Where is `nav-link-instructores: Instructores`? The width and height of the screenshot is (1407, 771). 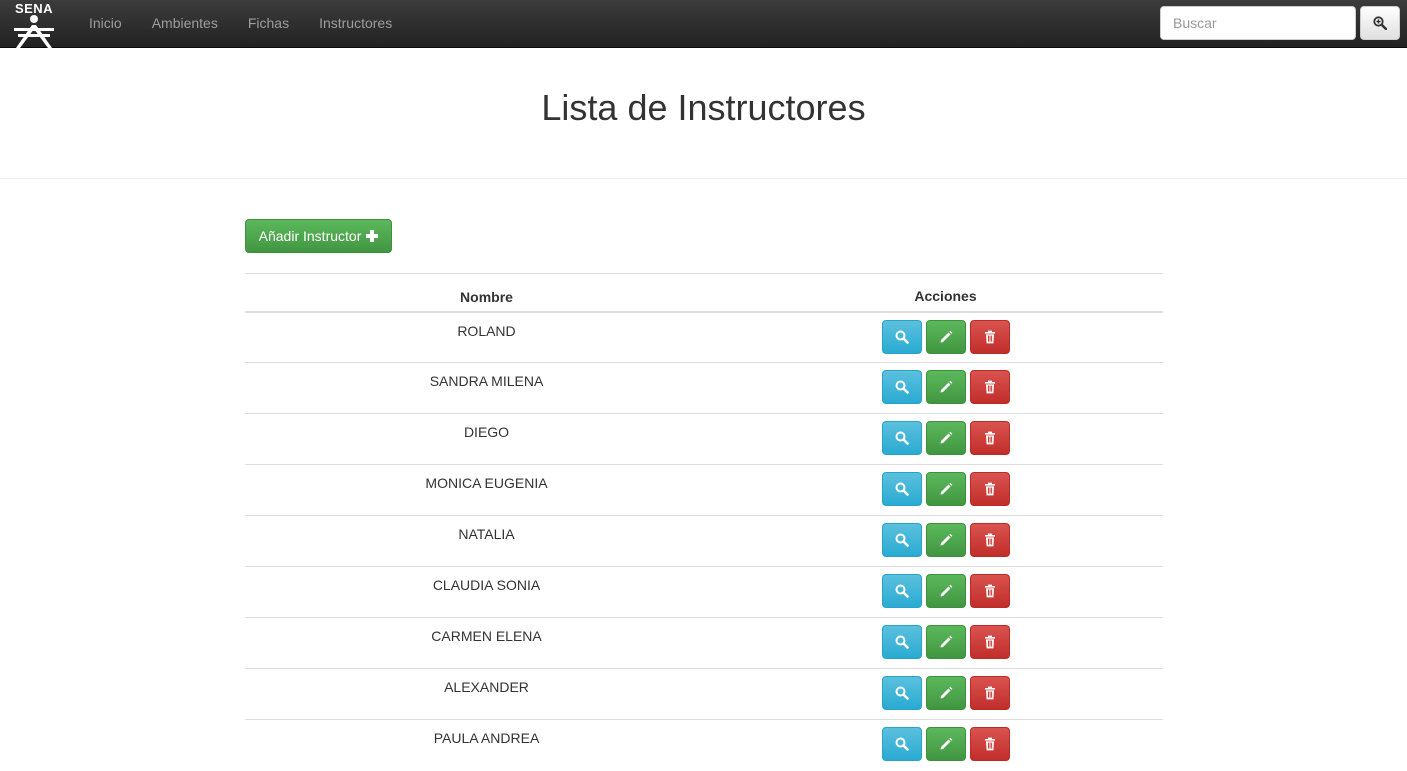 nav-link-instructores: Instructores is located at coordinates (355, 24).